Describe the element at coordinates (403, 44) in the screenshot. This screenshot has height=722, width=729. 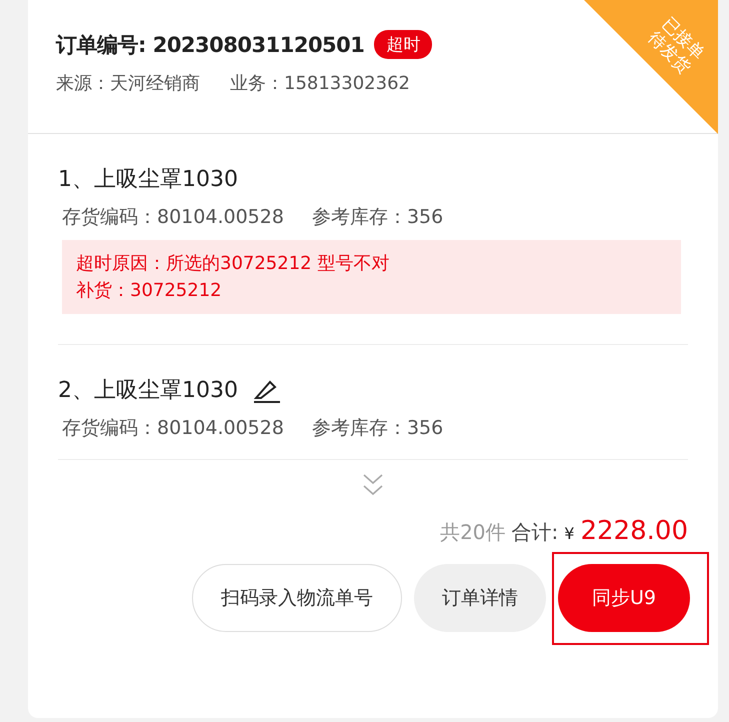
I see `status-badge: 超时` at that location.